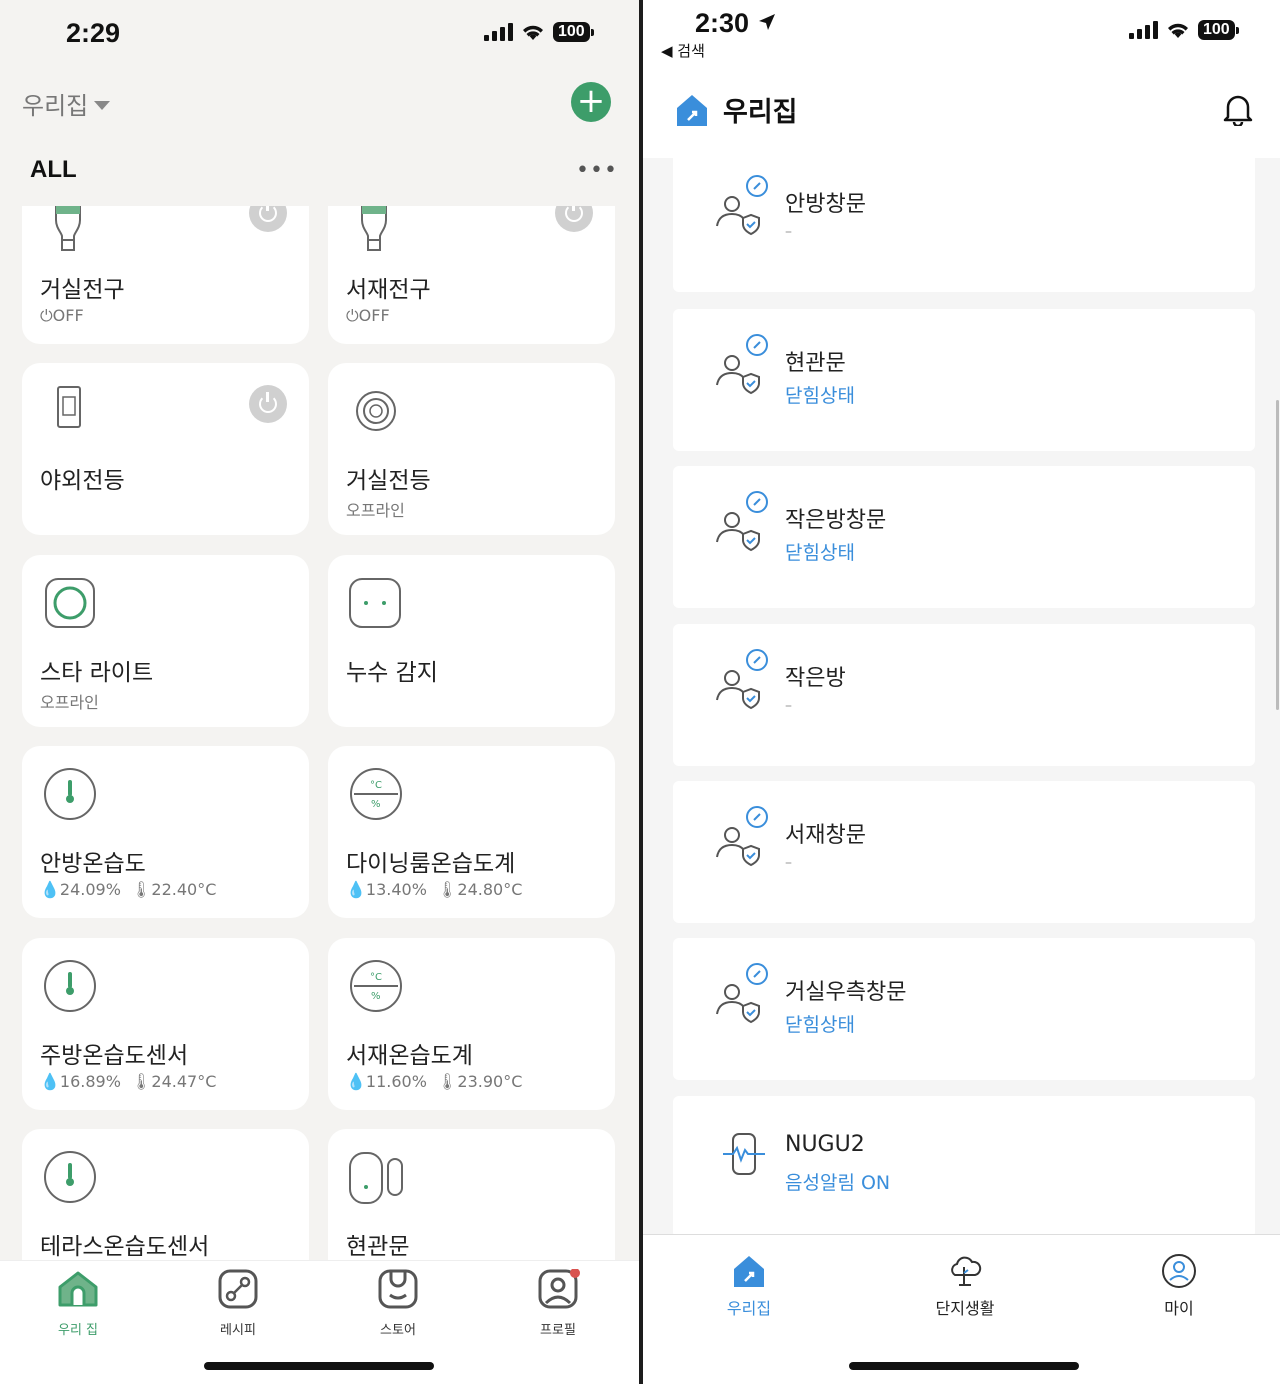 The height and width of the screenshot is (1384, 1280). I want to click on profile-icon, so click(559, 1288).